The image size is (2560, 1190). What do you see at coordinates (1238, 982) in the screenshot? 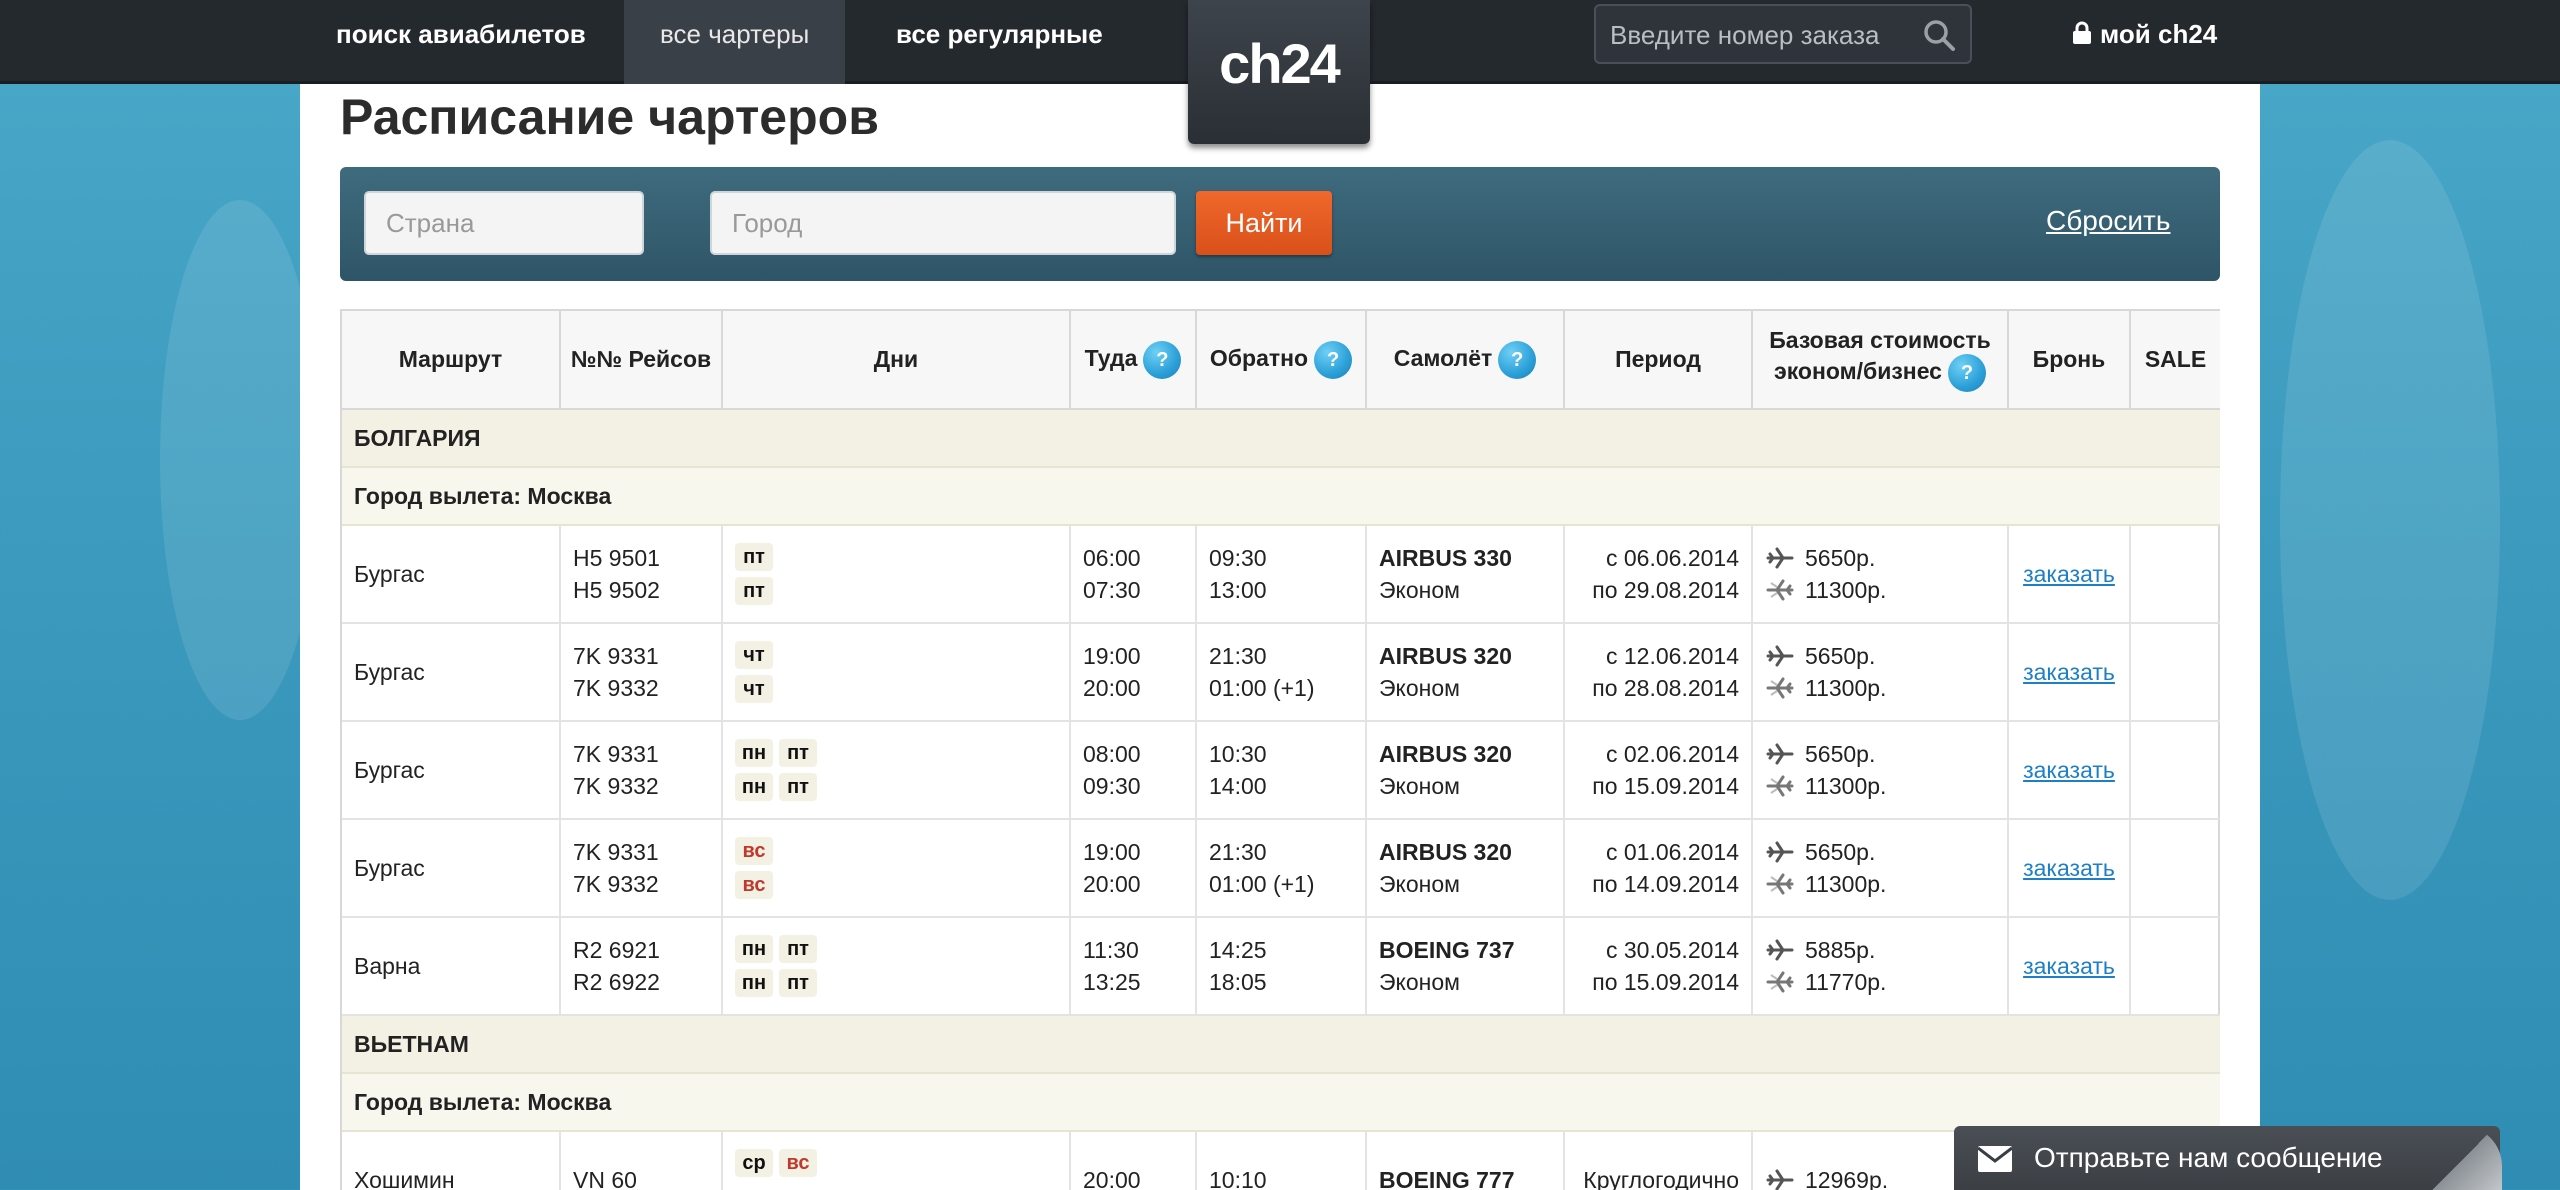
I see `return-time-2: 18:05` at bounding box center [1238, 982].